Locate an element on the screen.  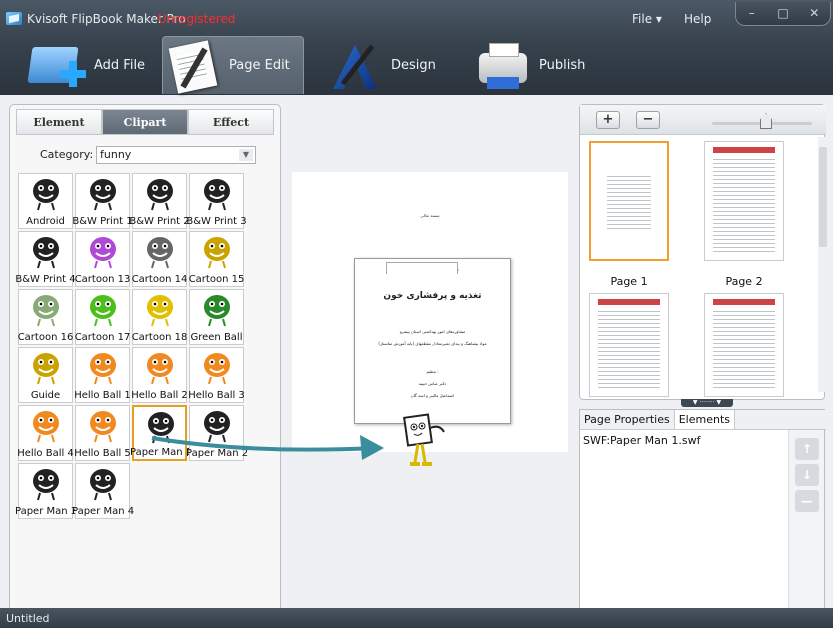
clipart-label: Cartoon 18 is located at coordinates (159, 337).